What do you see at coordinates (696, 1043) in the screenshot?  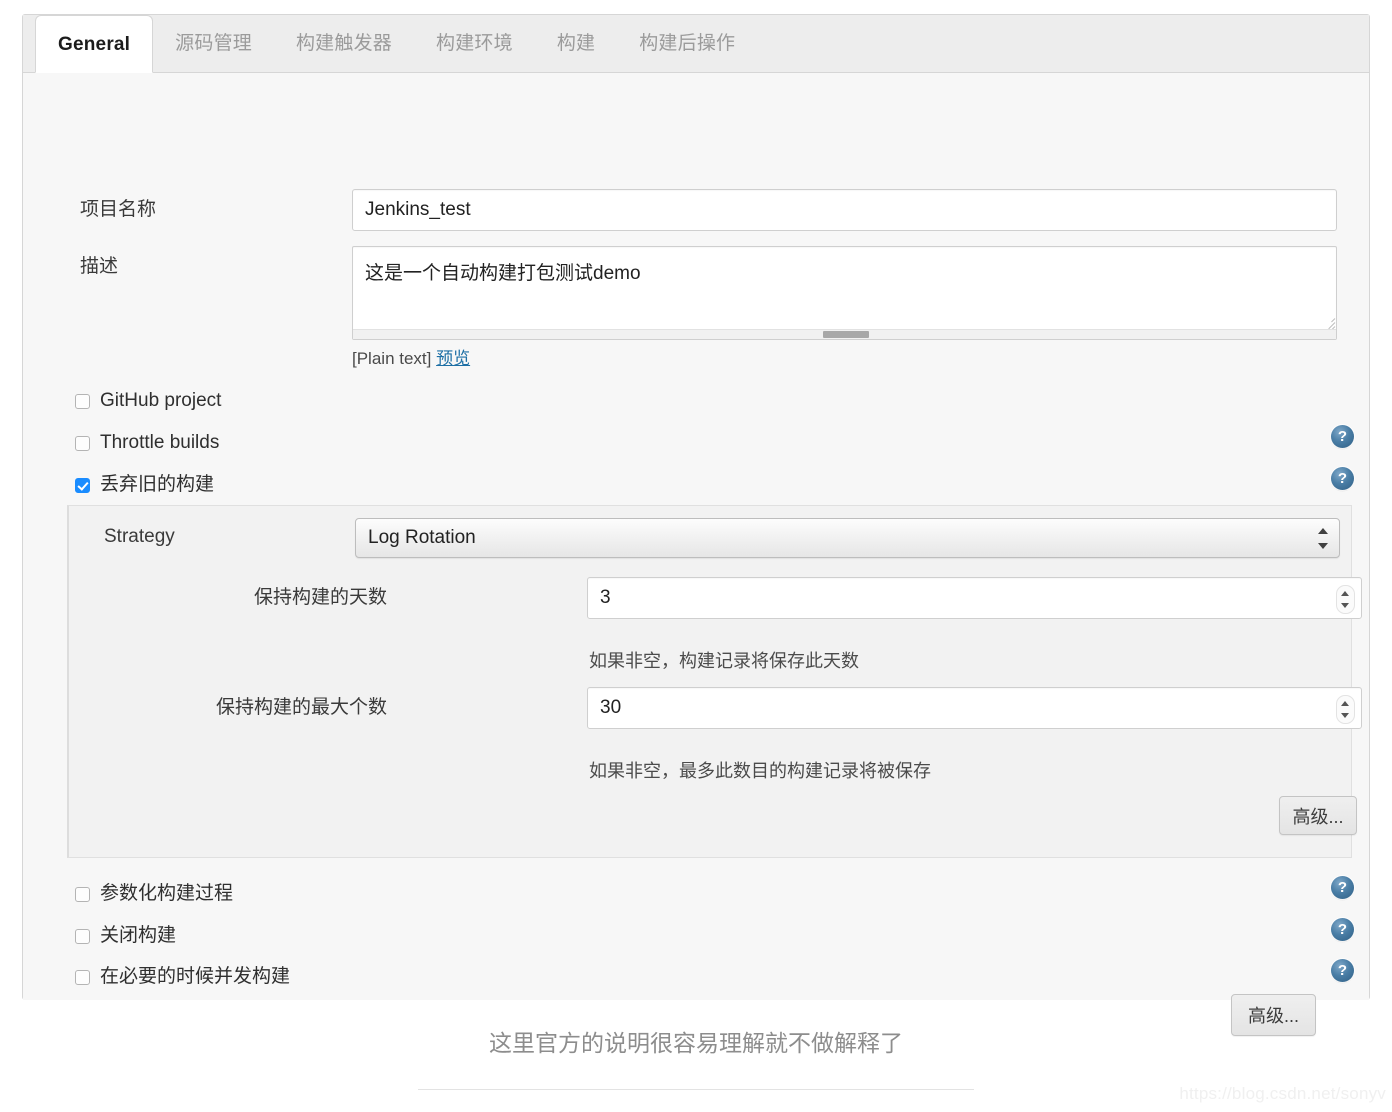 I see `page-caption: 这里官方的说明很容易理解就不做解释了` at bounding box center [696, 1043].